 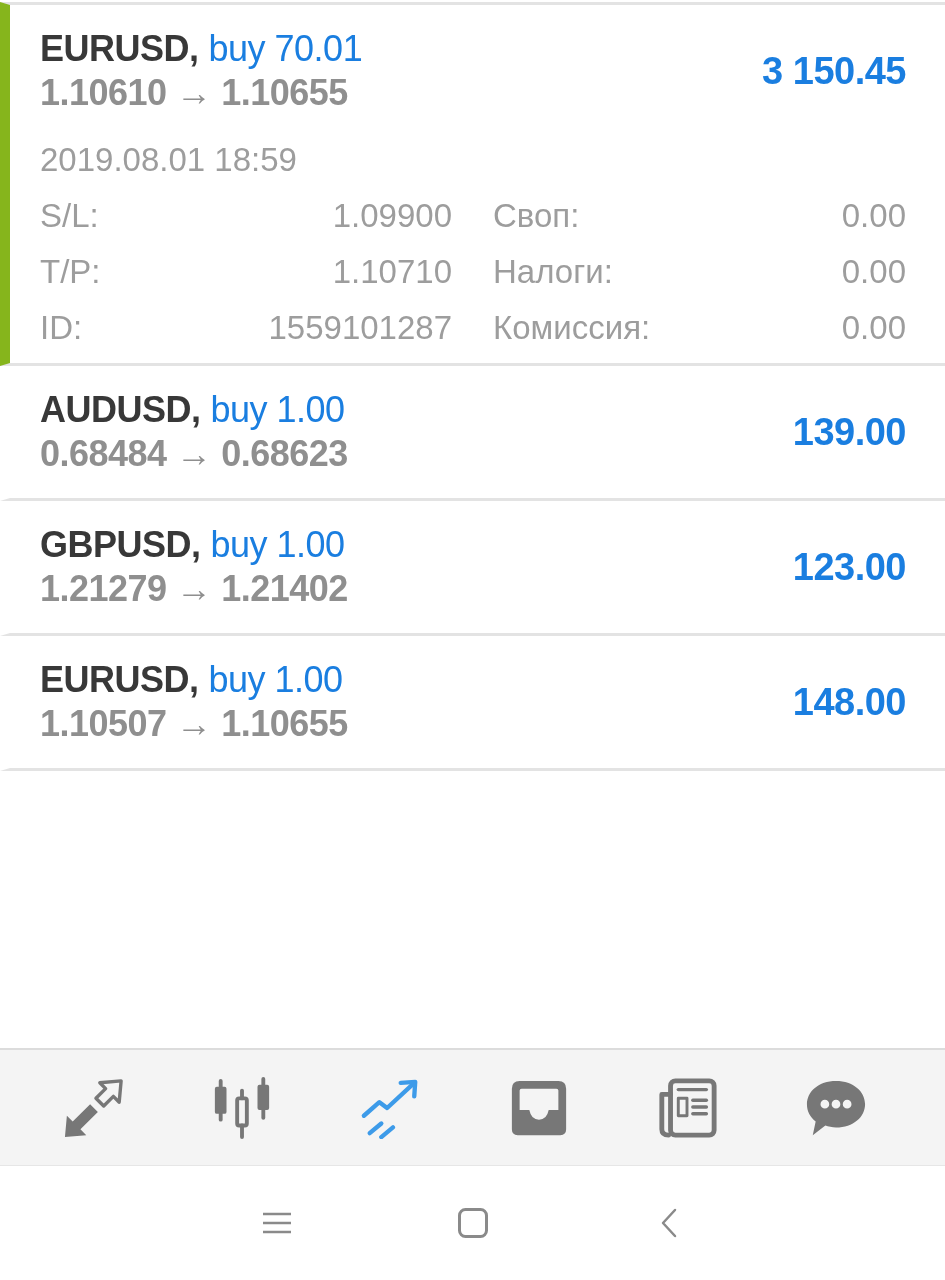 I want to click on square-icon, so click(x=472, y=1223).